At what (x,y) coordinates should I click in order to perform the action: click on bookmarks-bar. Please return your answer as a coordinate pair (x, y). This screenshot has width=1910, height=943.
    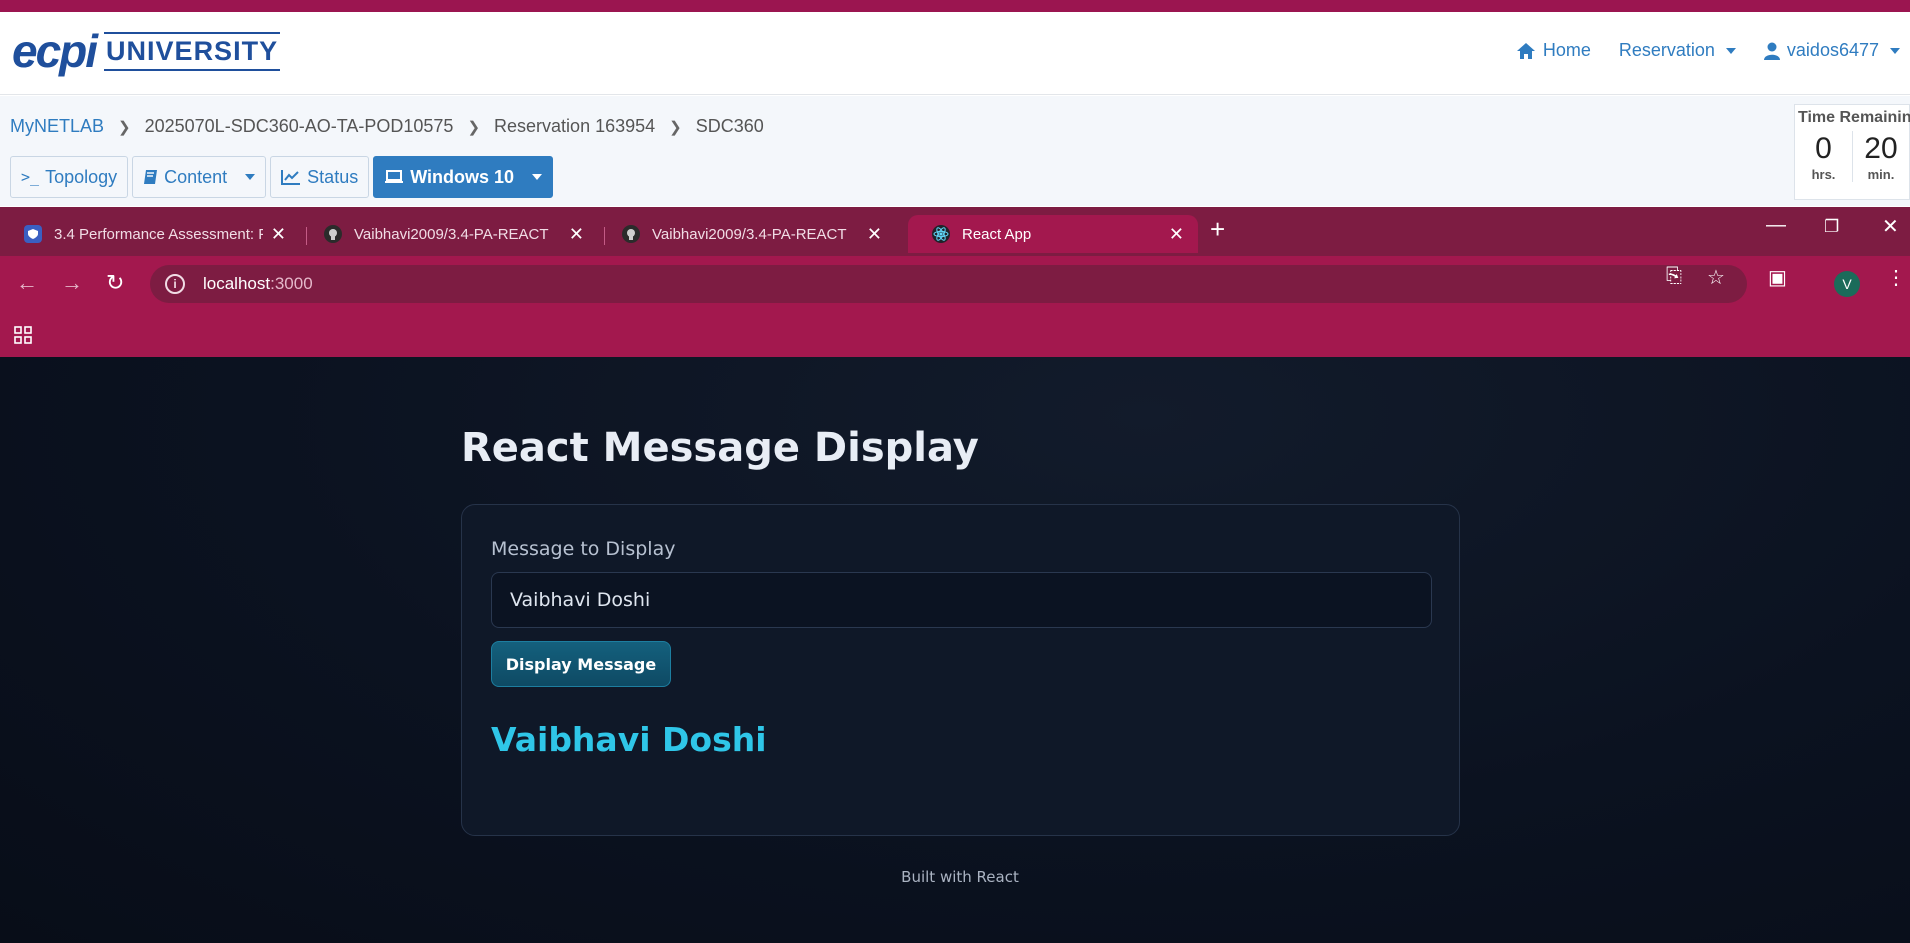
    Looking at the image, I should click on (955, 334).